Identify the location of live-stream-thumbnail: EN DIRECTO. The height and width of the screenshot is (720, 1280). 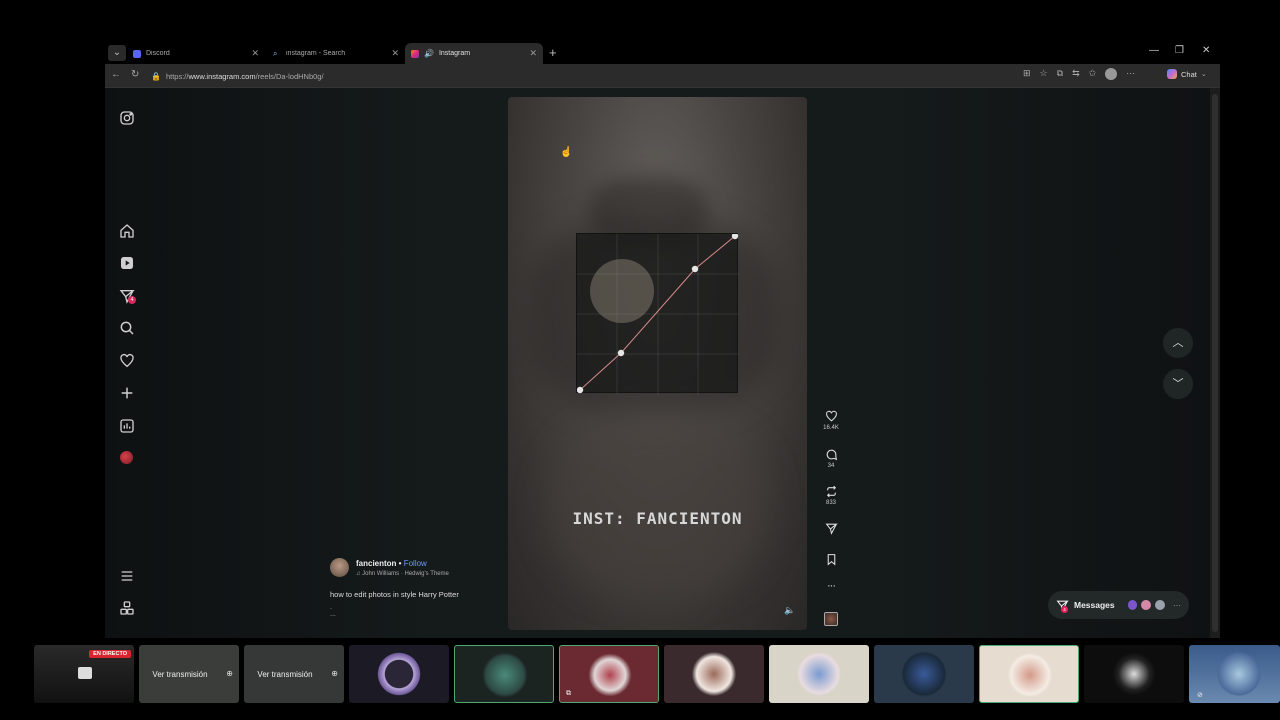
(84, 674).